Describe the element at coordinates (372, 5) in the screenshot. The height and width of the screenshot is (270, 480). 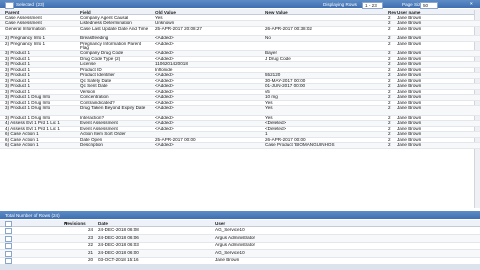
I see `displaying-rows-select: 1 - 23` at that location.